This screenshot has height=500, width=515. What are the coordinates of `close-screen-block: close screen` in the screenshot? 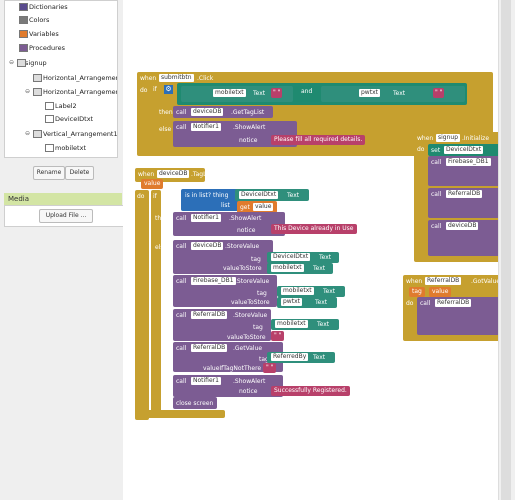 It's located at (195, 403).